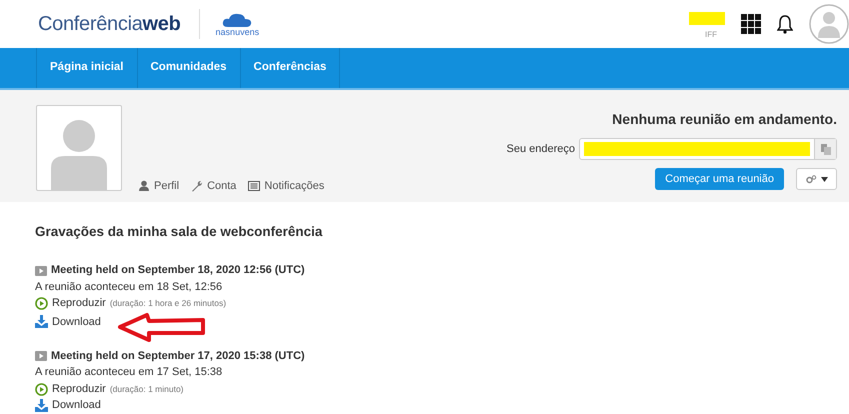 Image resolution: width=849 pixels, height=414 pixels. Describe the element at coordinates (711, 34) in the screenshot. I see `organization-label: IFF` at that location.